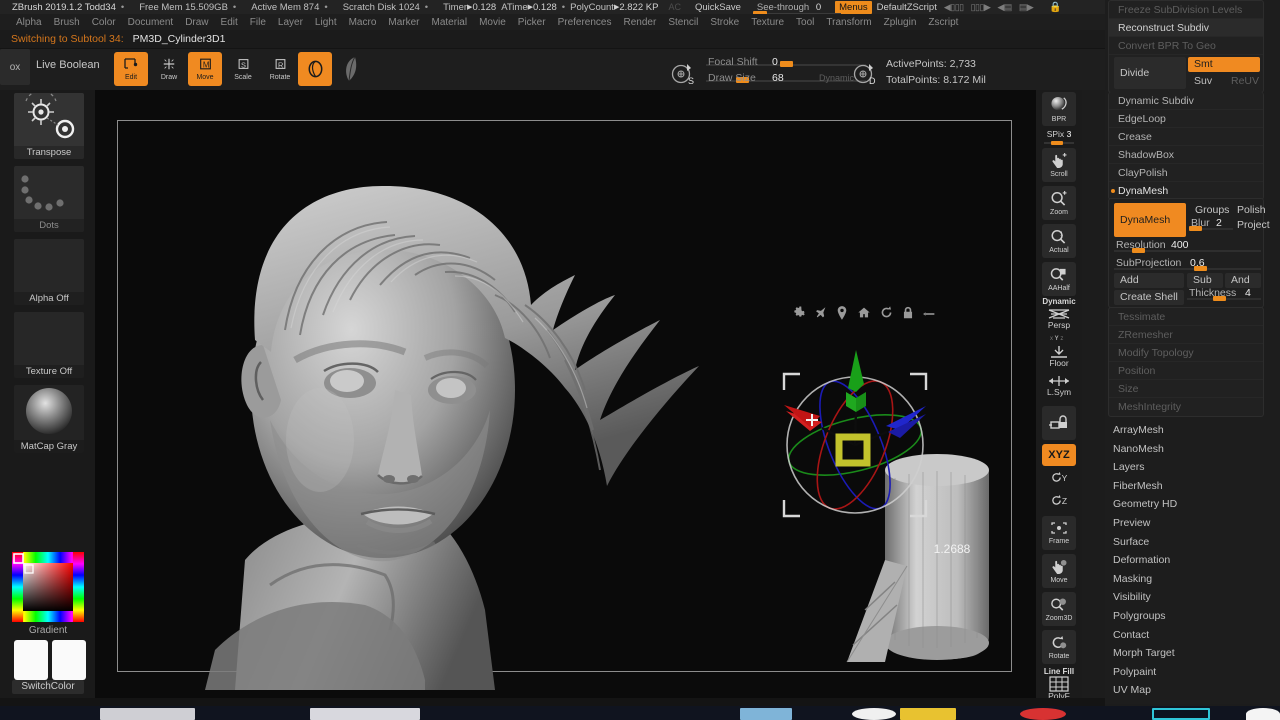  What do you see at coordinates (131, 69) in the screenshot?
I see `edit-button: Edit` at bounding box center [131, 69].